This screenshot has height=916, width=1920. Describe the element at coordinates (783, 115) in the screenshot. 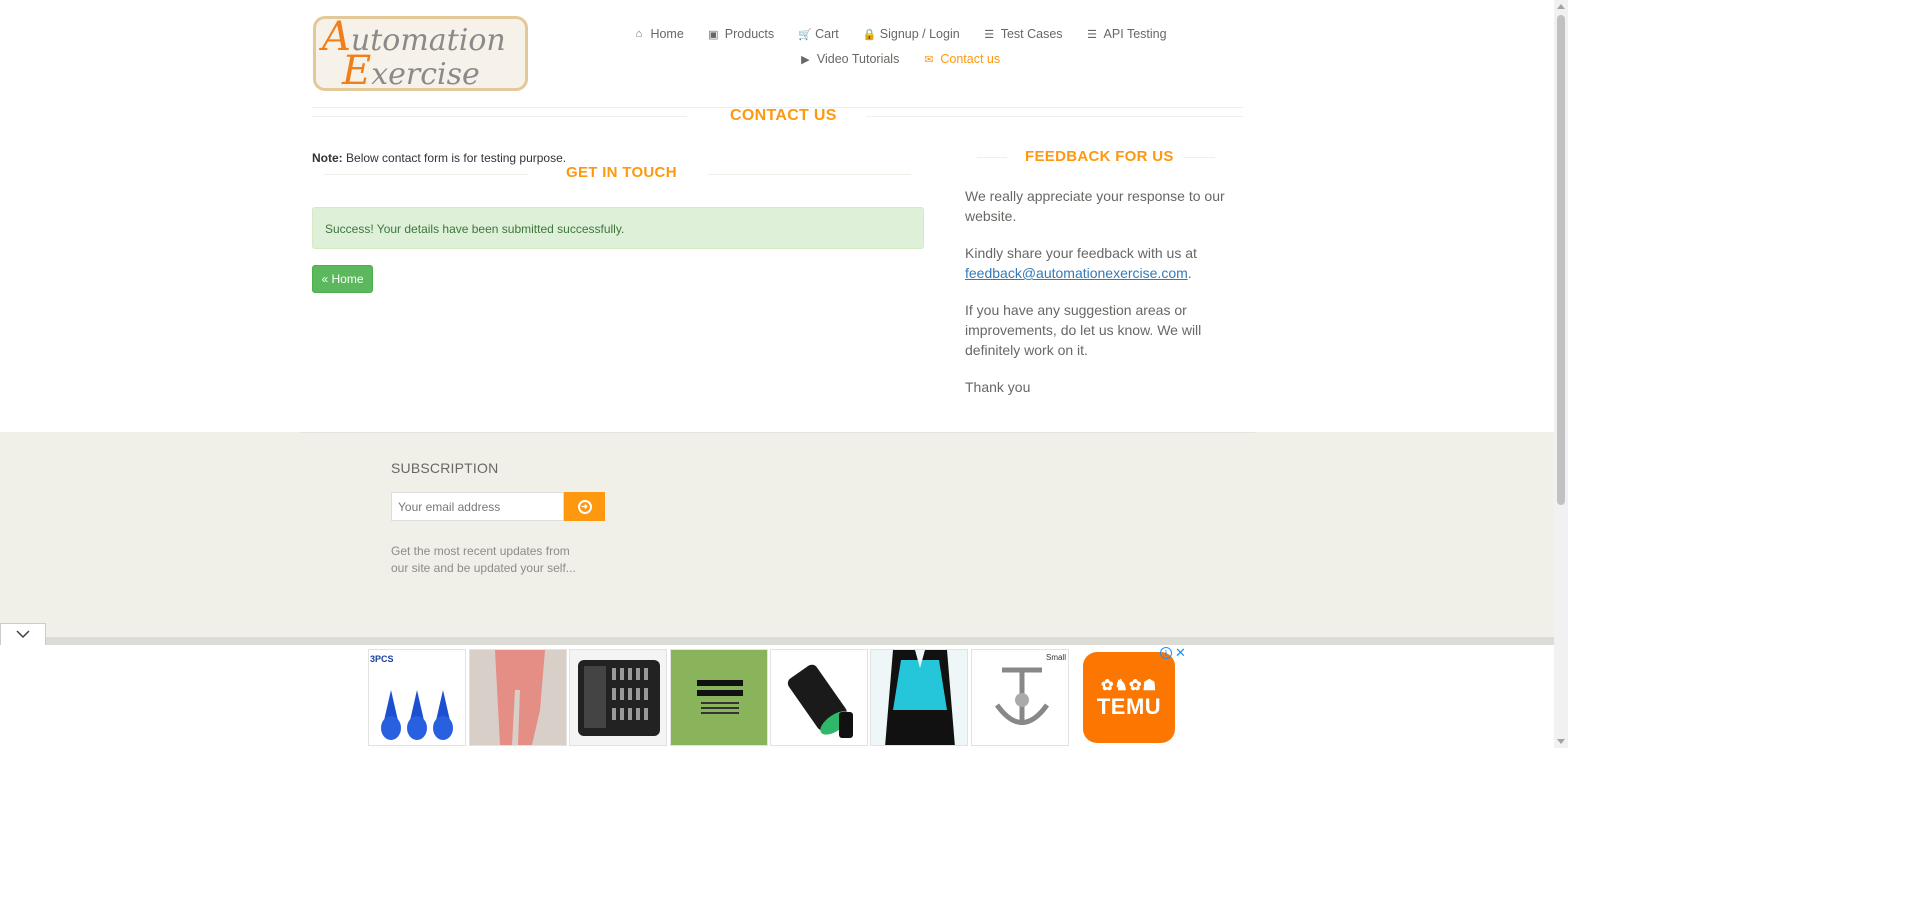

I see `page-title: CONTACT US` at that location.